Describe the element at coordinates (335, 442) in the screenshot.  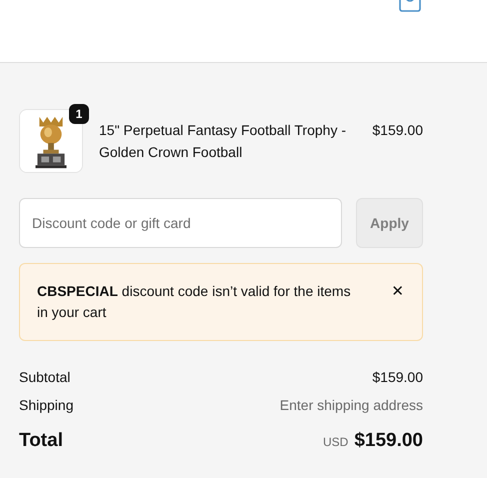
I see `currency-label: USD` at that location.